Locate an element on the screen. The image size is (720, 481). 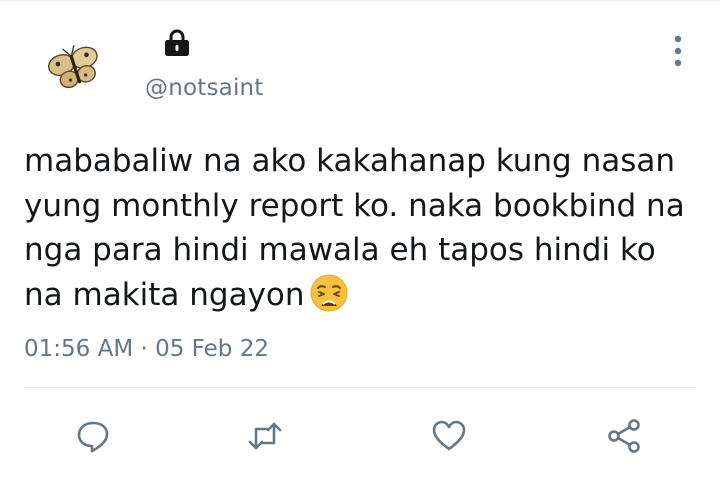
share-icon is located at coordinates (624, 436).